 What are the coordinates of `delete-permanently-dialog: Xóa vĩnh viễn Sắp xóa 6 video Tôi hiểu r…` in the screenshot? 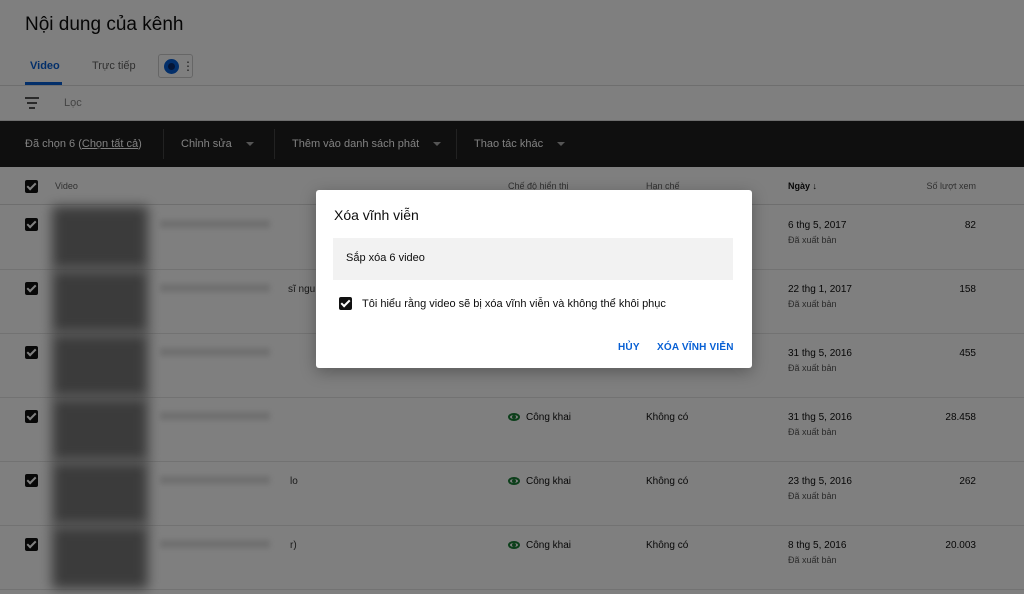 It's located at (534, 279).